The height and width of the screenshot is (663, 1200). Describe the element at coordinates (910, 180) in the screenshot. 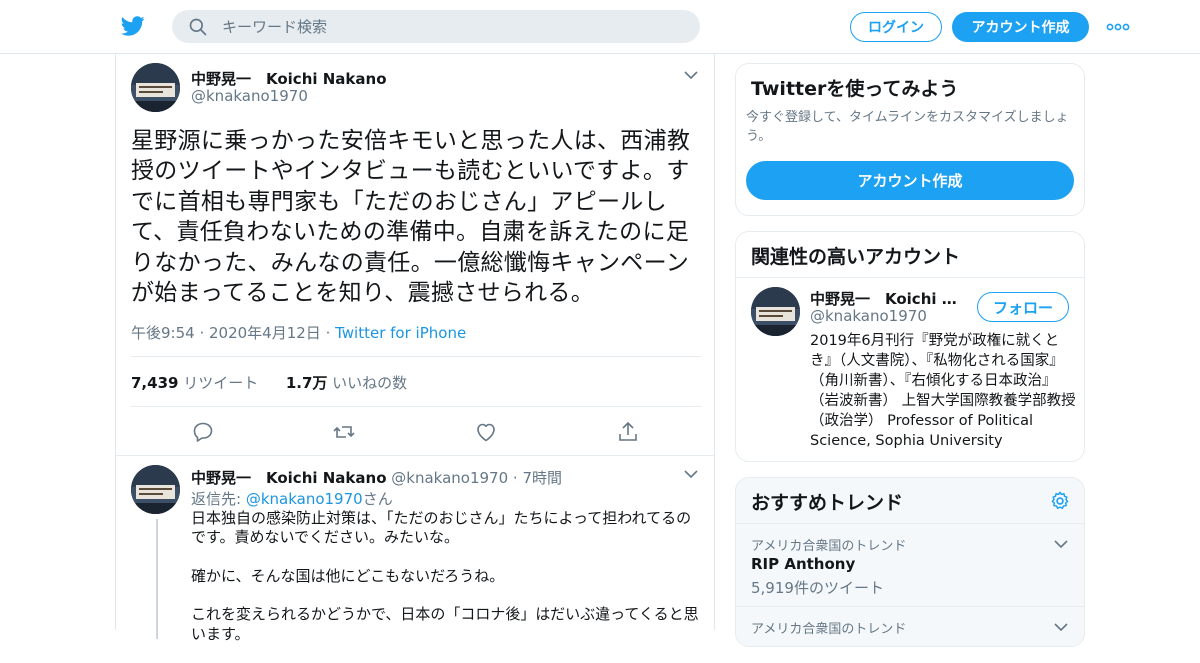

I see `signup-card-button: アカウント作成` at that location.